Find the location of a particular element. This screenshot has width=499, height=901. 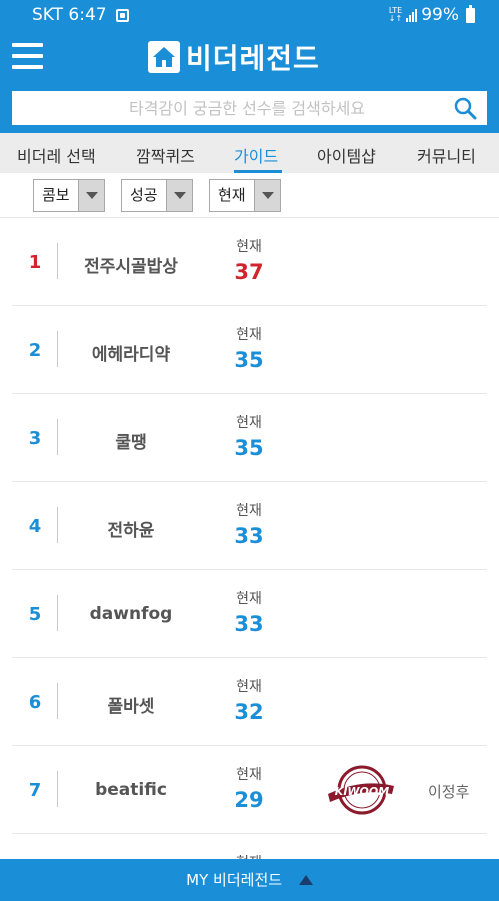

user-name: dawnfog is located at coordinates (131, 614).